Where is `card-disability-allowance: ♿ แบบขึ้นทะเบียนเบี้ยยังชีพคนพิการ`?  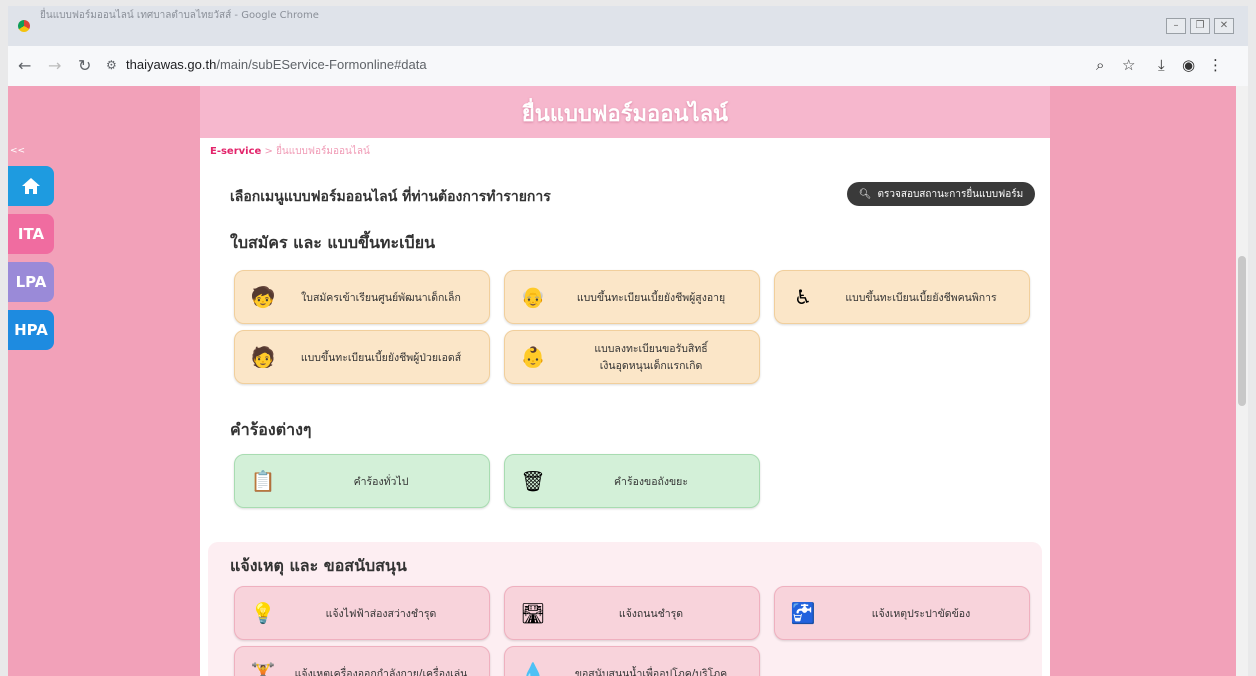 card-disability-allowance: ♿ แบบขึ้นทะเบียนเบี้ยยังชีพคนพิการ is located at coordinates (902, 297).